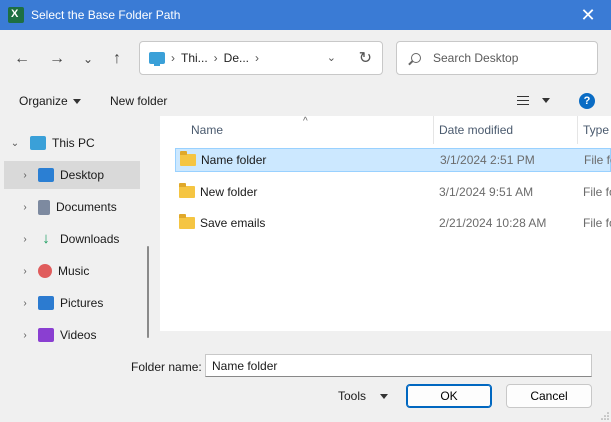  Describe the element at coordinates (588, 15) in the screenshot. I see `close-button: ✕` at that location.